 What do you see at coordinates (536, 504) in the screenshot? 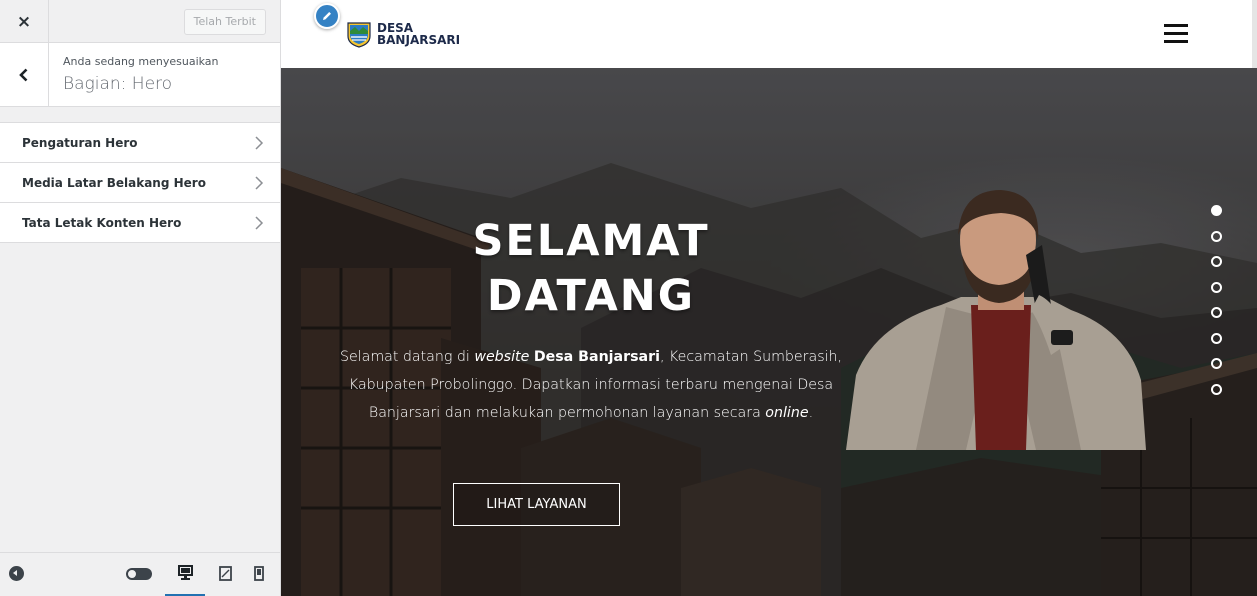
I see `view-services-button: LIHAT LAYANAN` at bounding box center [536, 504].